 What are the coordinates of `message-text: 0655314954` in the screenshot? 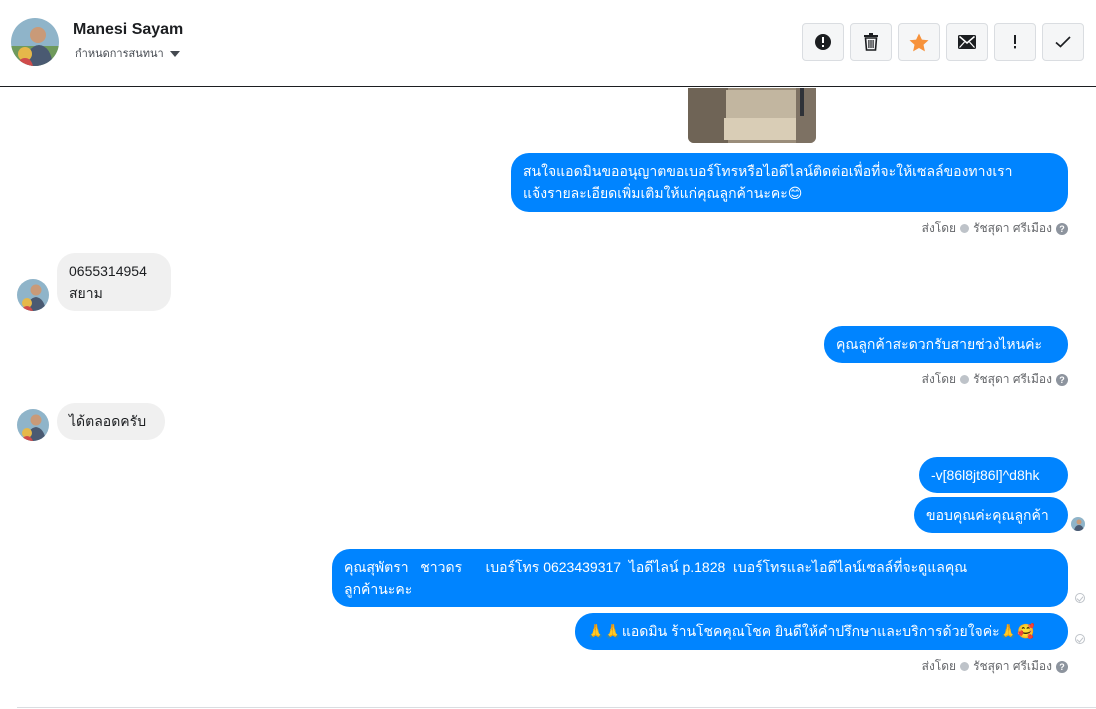 It's located at (108, 271).